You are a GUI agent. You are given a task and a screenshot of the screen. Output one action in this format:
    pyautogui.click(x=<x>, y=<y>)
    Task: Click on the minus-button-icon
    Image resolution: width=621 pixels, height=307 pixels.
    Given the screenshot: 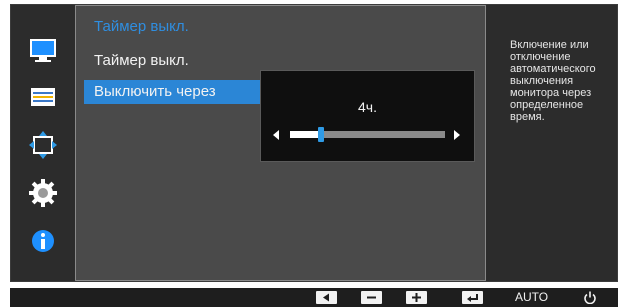 What is the action you would take?
    pyautogui.click(x=371, y=297)
    